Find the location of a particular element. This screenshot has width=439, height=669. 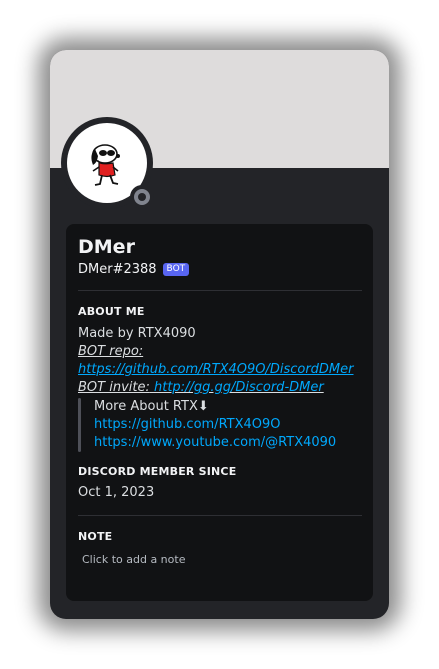

youtube-link: https://www.youtube.com/@RTX4090 is located at coordinates (215, 443).